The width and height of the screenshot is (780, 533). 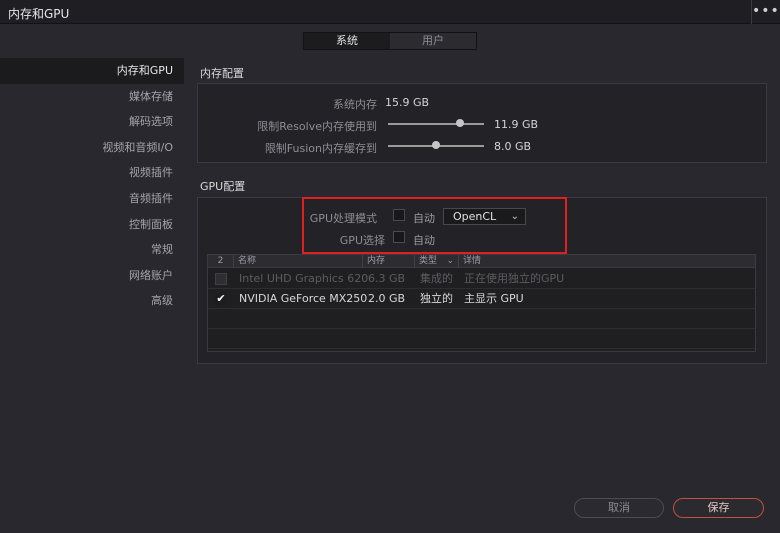 I want to click on resolve-memory-slider-handle, so click(x=460, y=123).